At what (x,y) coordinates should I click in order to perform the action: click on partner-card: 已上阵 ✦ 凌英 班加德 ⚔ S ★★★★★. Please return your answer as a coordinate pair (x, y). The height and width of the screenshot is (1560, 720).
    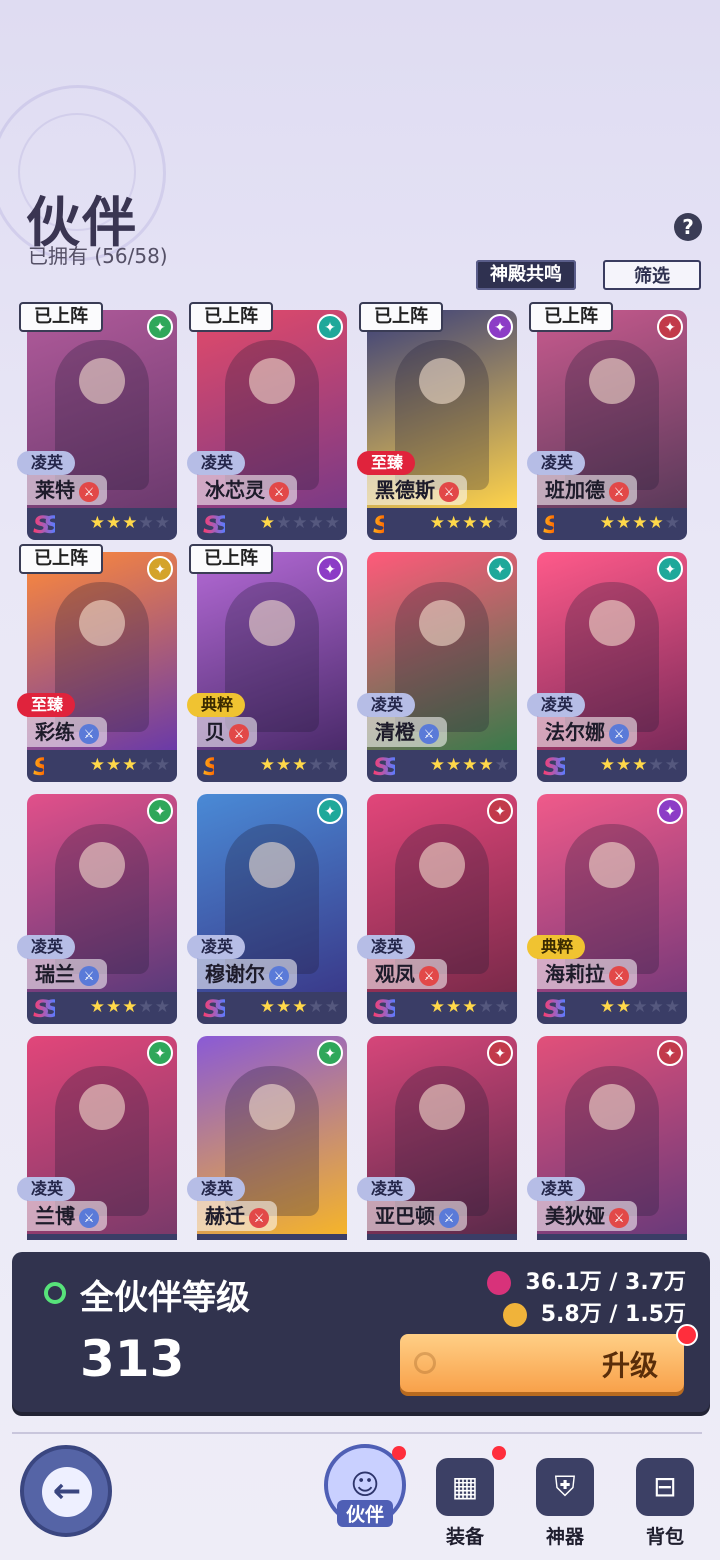
    Looking at the image, I should click on (607, 421).